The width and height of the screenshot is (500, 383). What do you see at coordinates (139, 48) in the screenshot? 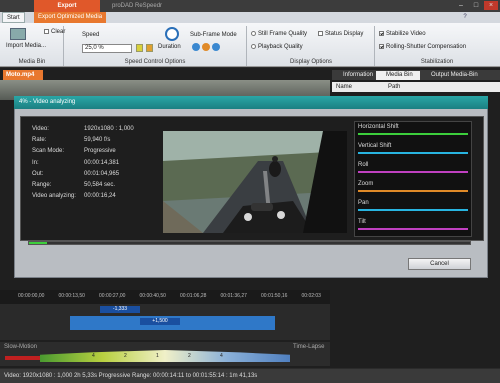
I see `speed-preset-icon` at bounding box center [139, 48].